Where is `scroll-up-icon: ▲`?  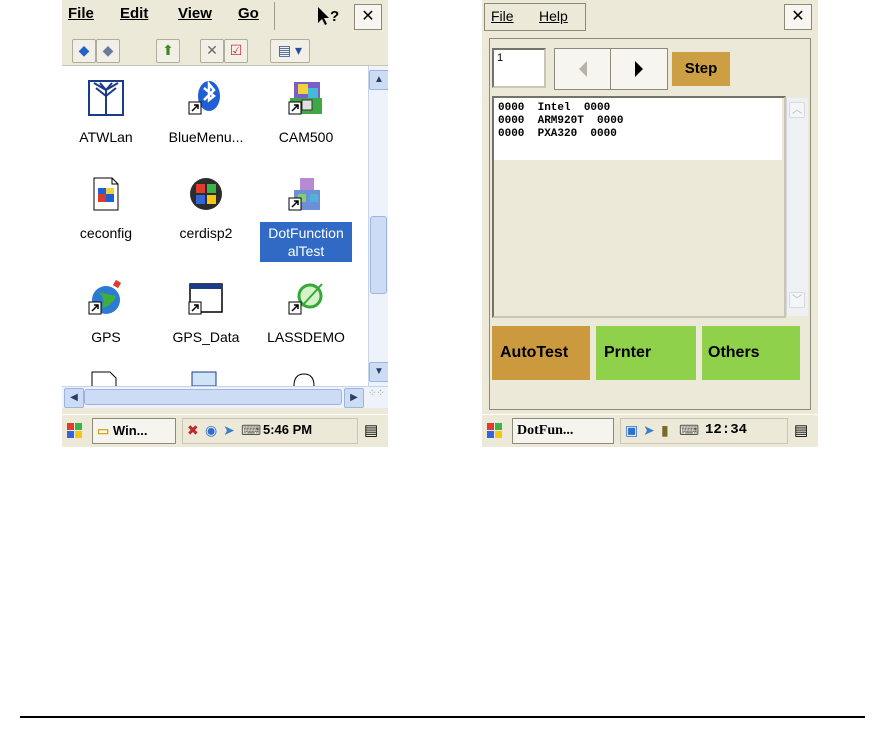 scroll-up-icon: ▲ is located at coordinates (378, 80).